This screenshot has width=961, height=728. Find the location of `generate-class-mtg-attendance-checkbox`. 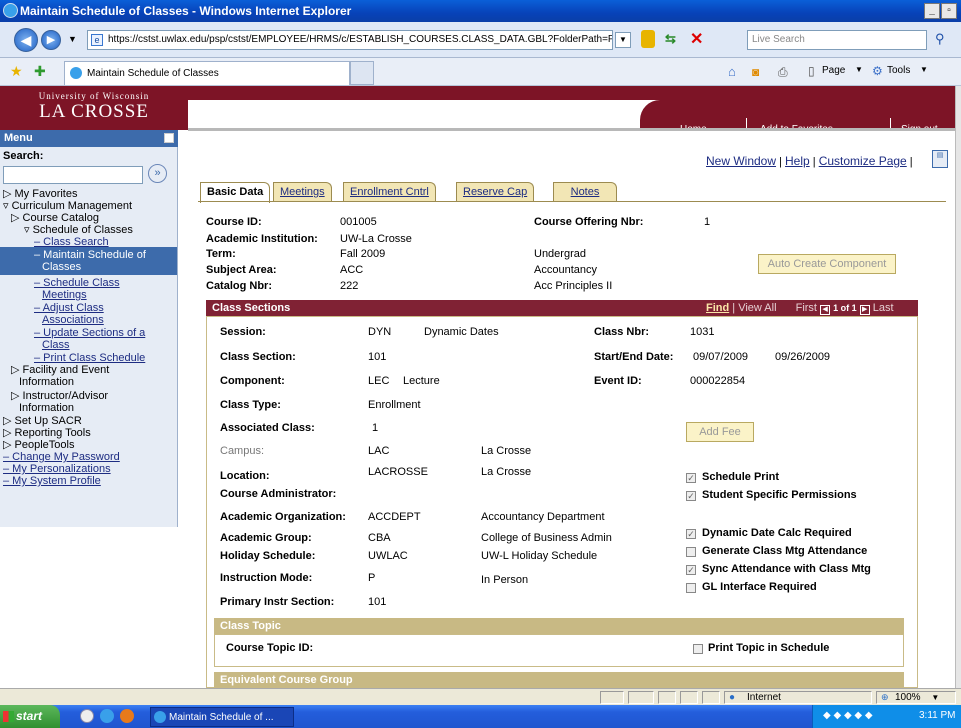

generate-class-mtg-attendance-checkbox is located at coordinates (691, 552).